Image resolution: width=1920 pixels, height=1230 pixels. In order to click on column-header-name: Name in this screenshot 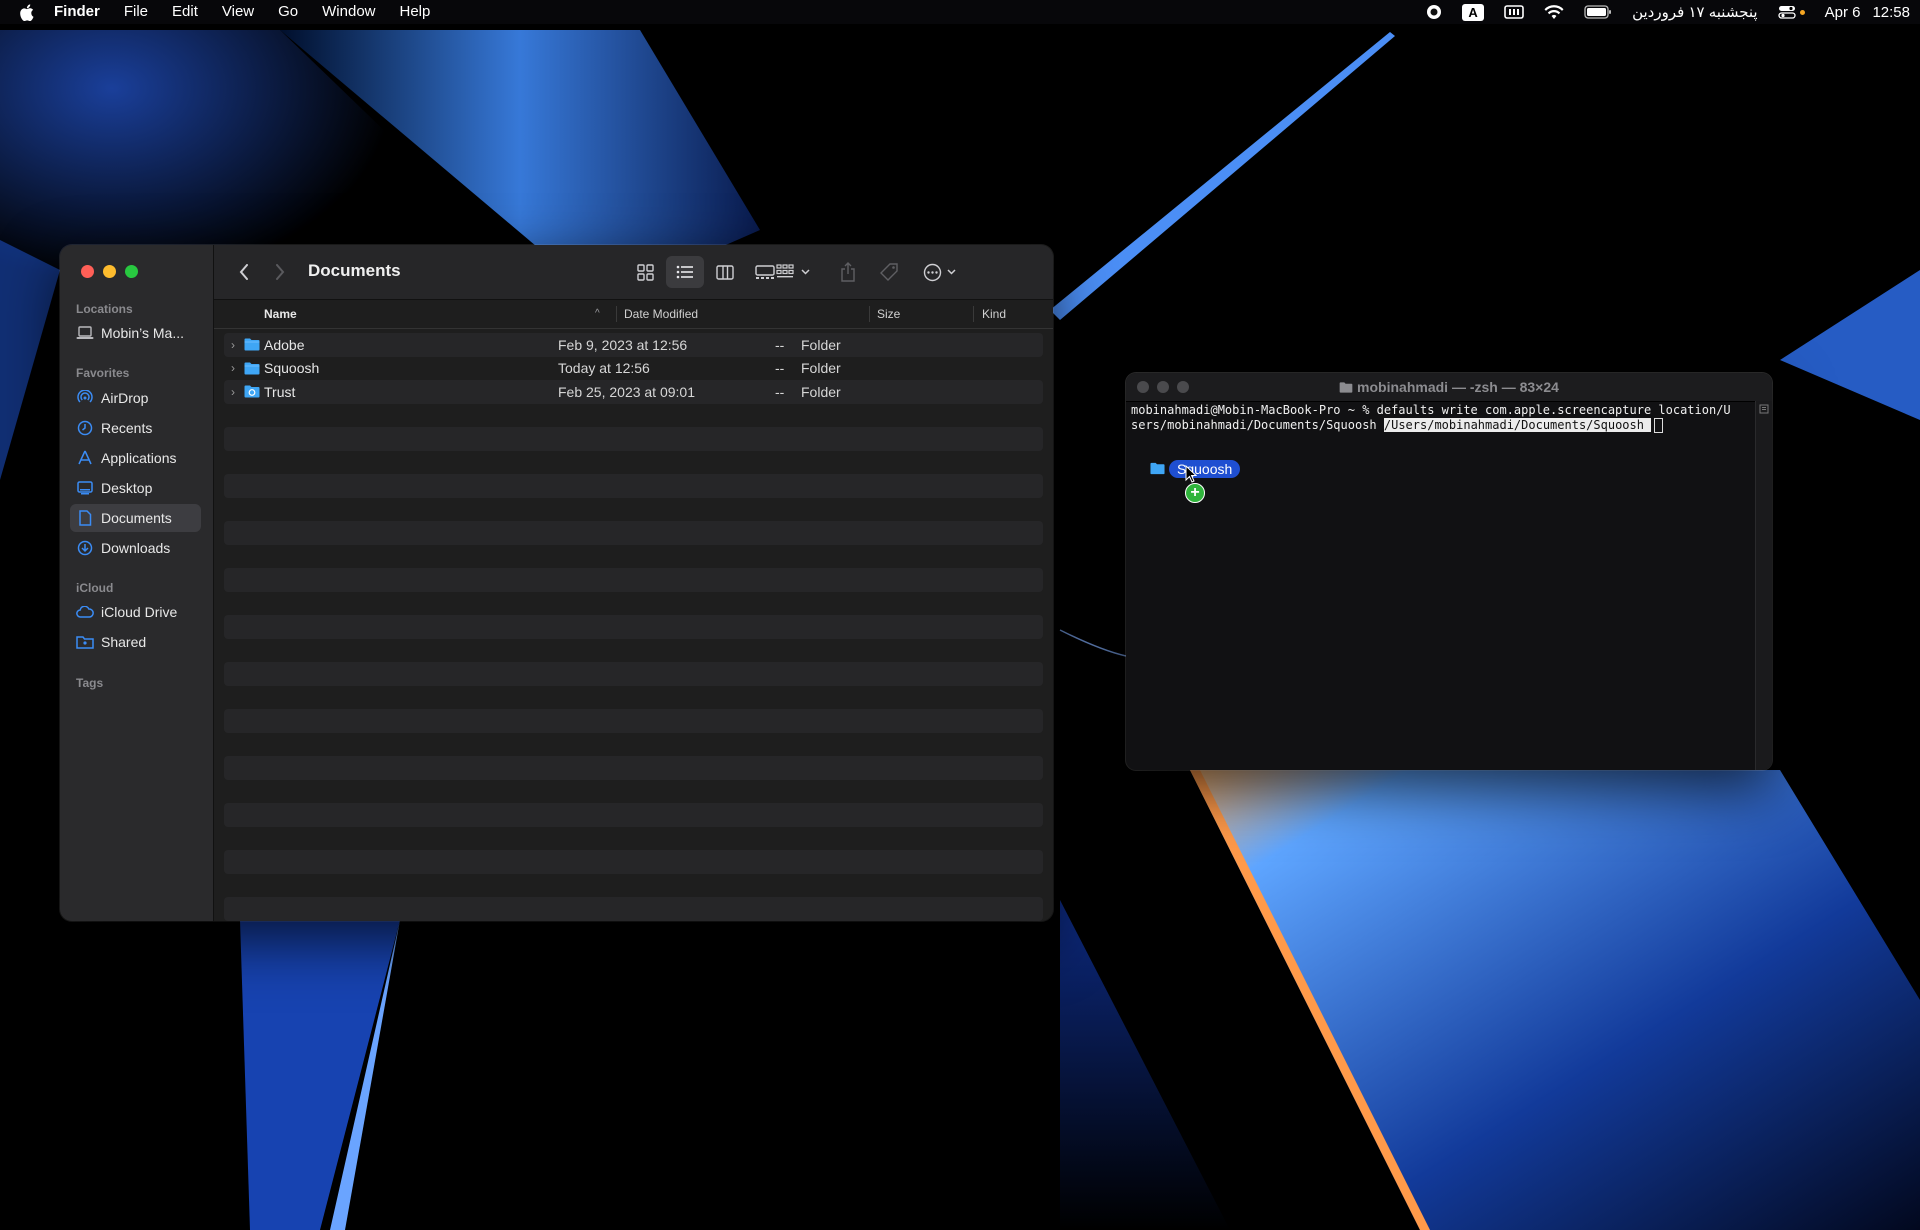, I will do `click(280, 314)`.